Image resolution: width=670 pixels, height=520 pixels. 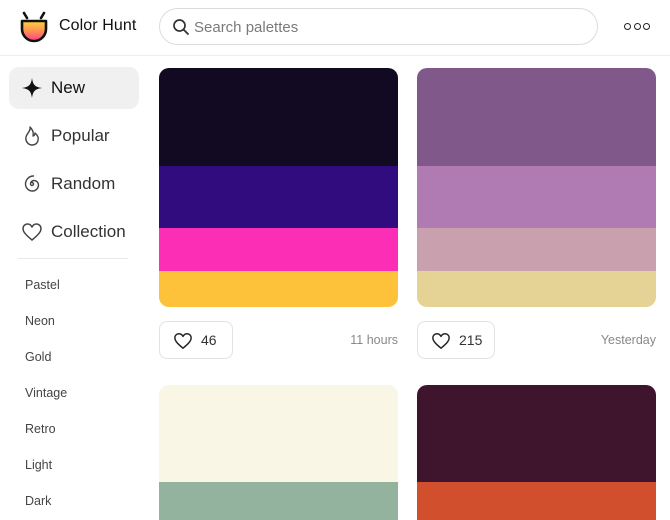 I want to click on sidebar-divider, so click(x=73, y=258).